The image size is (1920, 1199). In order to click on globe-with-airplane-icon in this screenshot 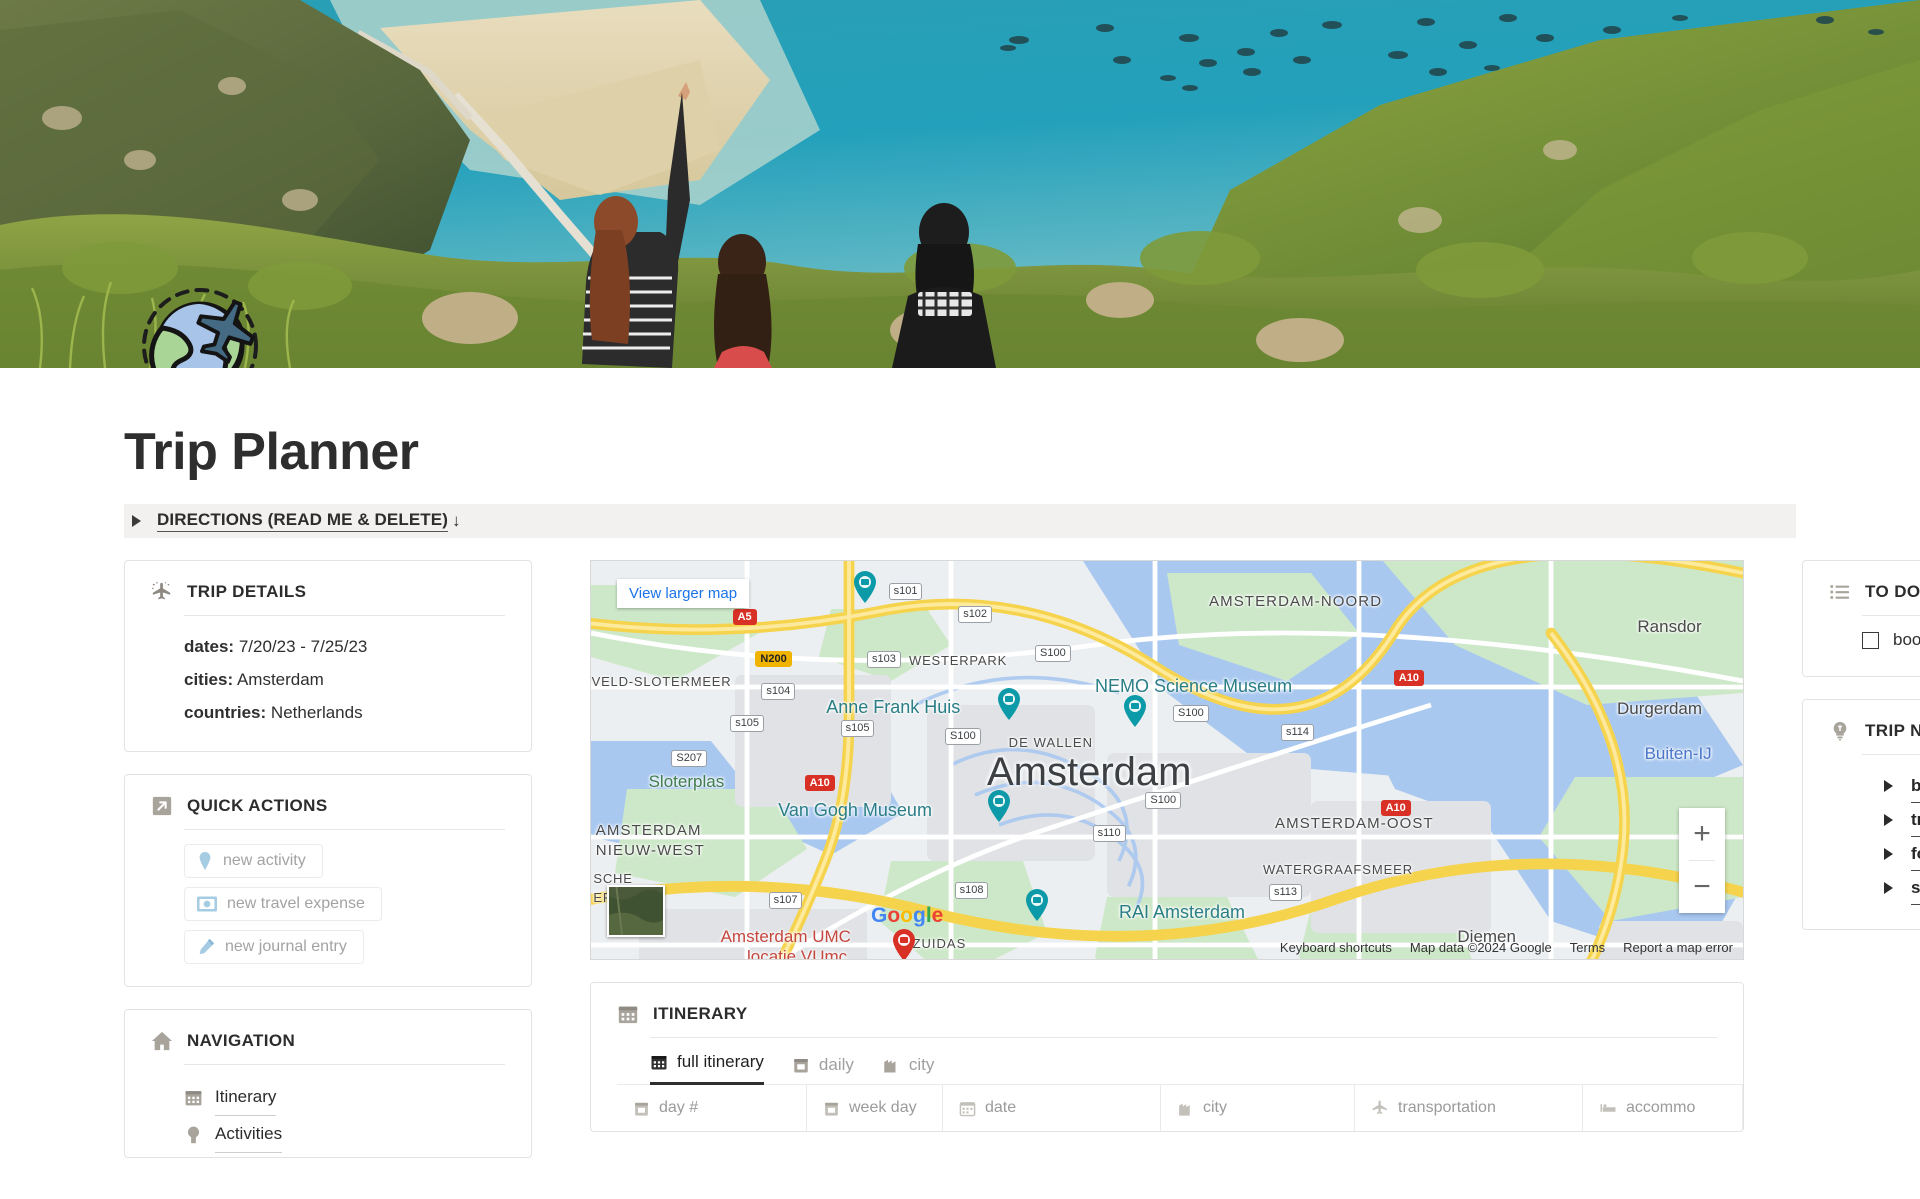, I will do `click(208, 324)`.